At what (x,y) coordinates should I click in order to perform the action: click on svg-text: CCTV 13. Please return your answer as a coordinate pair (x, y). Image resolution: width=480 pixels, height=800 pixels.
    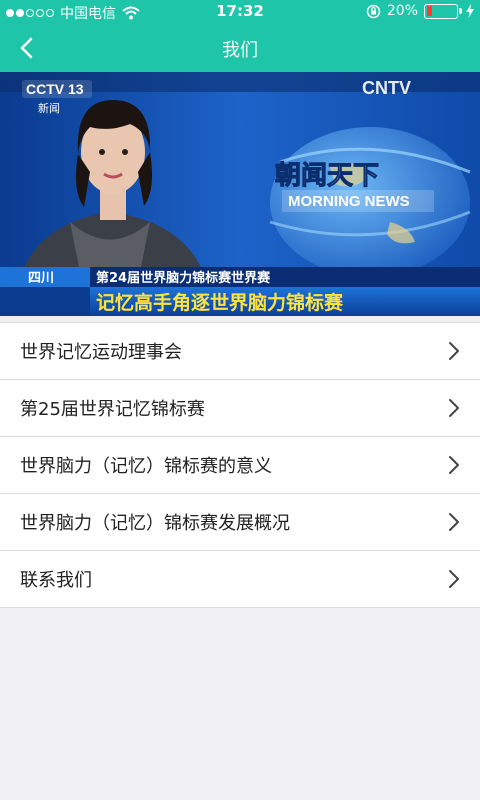
    Looking at the image, I should click on (55, 89).